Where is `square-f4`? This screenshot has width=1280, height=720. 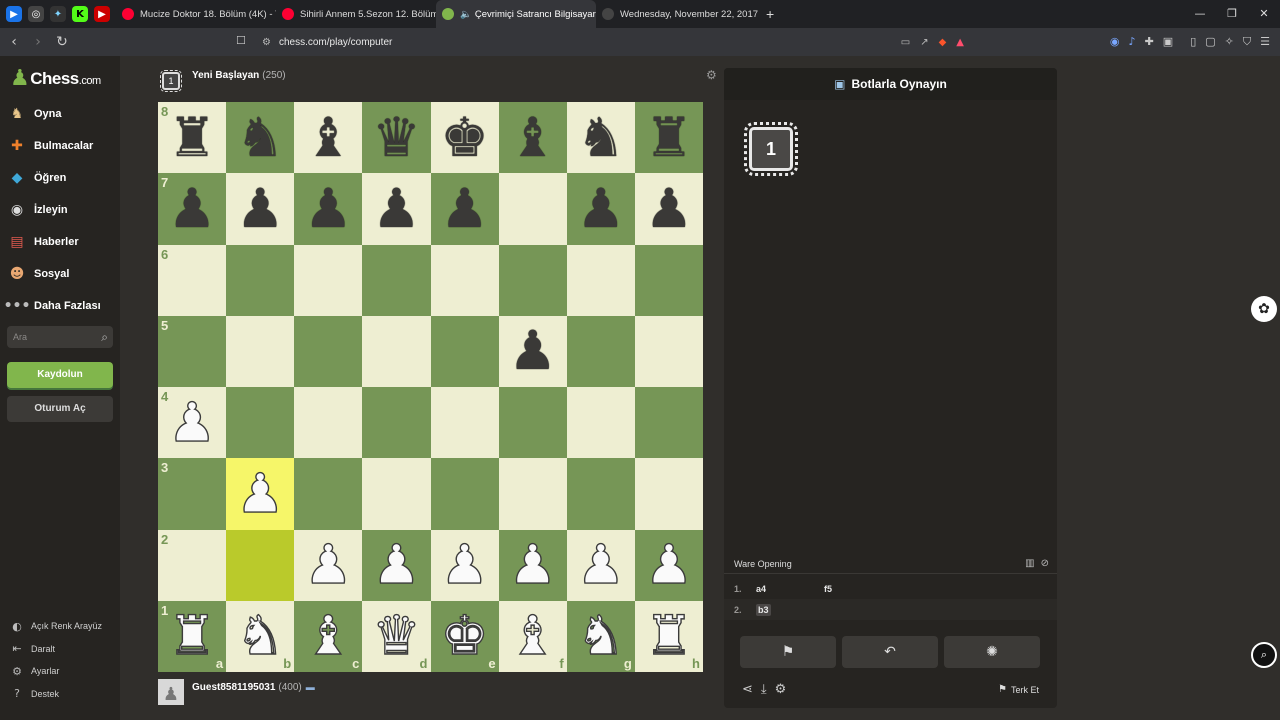
square-f4 is located at coordinates (532, 423).